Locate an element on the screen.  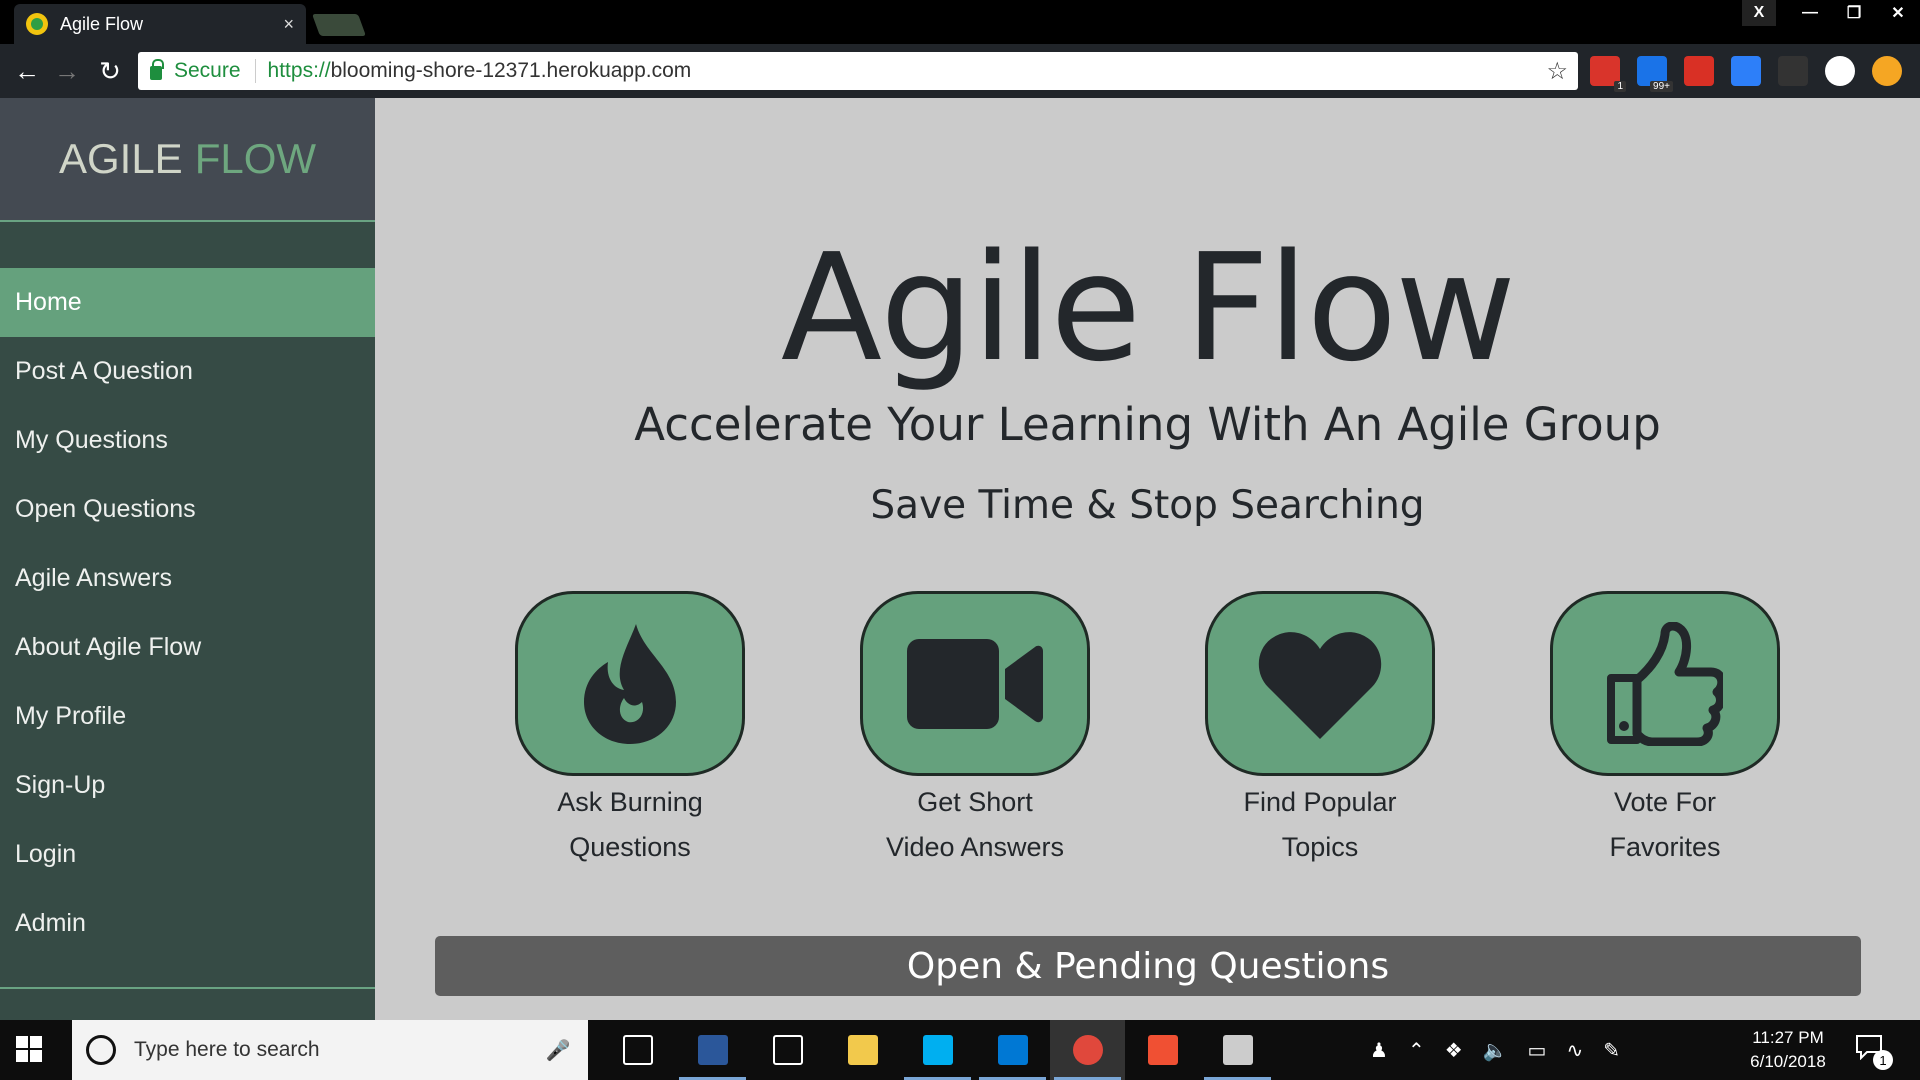
video-answers-button is located at coordinates (975, 683).